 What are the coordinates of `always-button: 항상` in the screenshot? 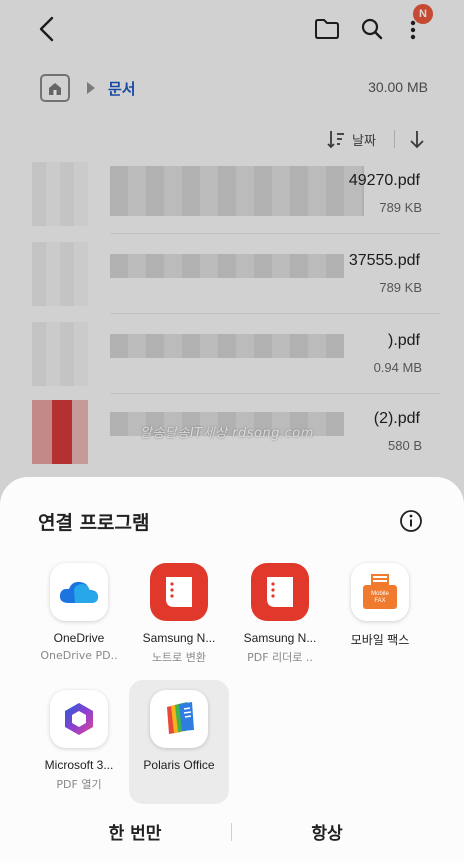 It's located at (327, 832).